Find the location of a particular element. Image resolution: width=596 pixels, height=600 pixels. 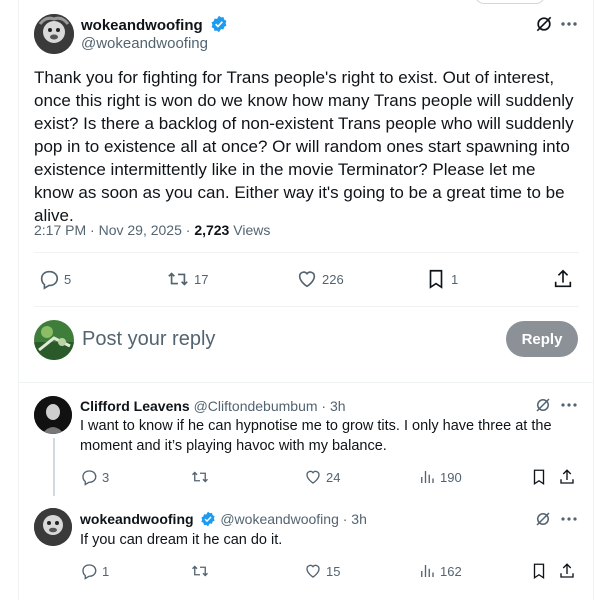

reply-composer: Post your reply Reply is located at coordinates (306, 340).